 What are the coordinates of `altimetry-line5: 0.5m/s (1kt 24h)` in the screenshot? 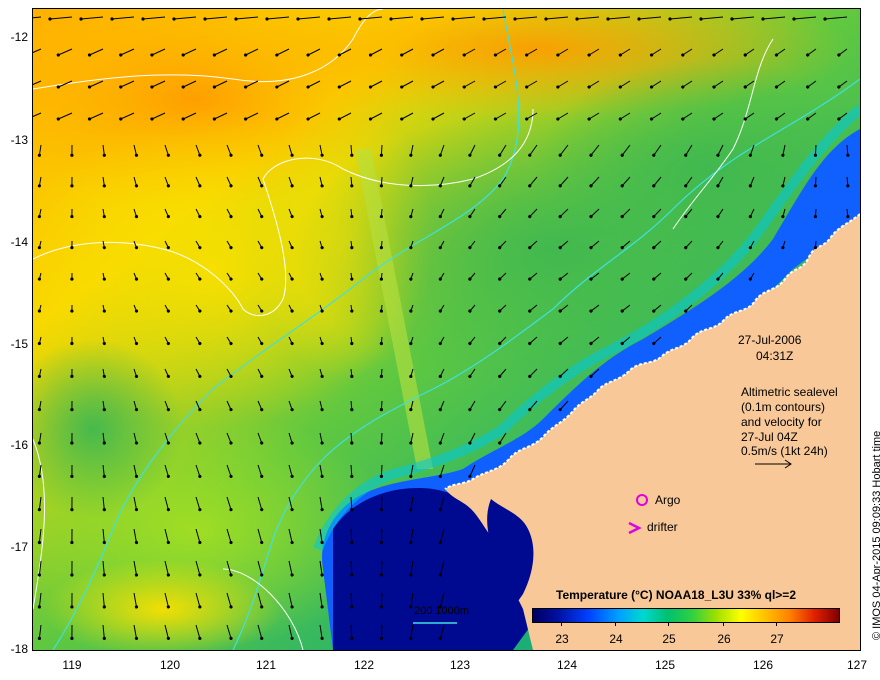 It's located at (784, 451).